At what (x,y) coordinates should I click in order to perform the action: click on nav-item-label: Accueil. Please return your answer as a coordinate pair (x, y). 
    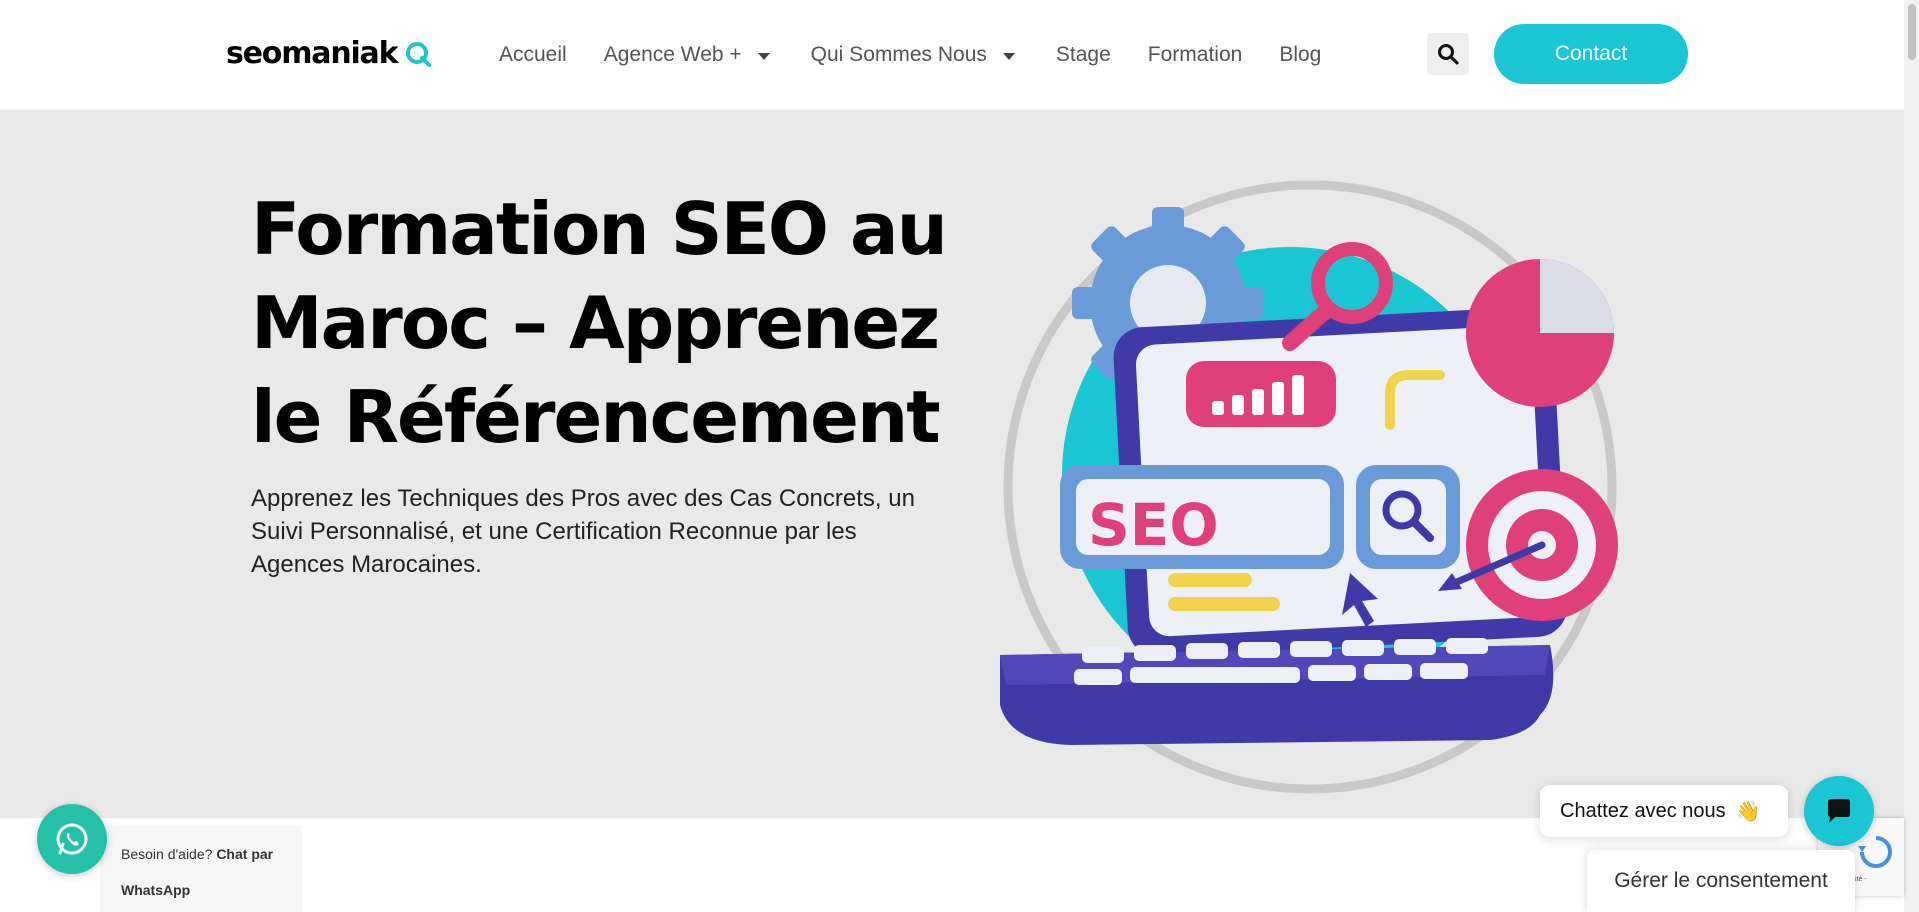
    Looking at the image, I should click on (533, 54).